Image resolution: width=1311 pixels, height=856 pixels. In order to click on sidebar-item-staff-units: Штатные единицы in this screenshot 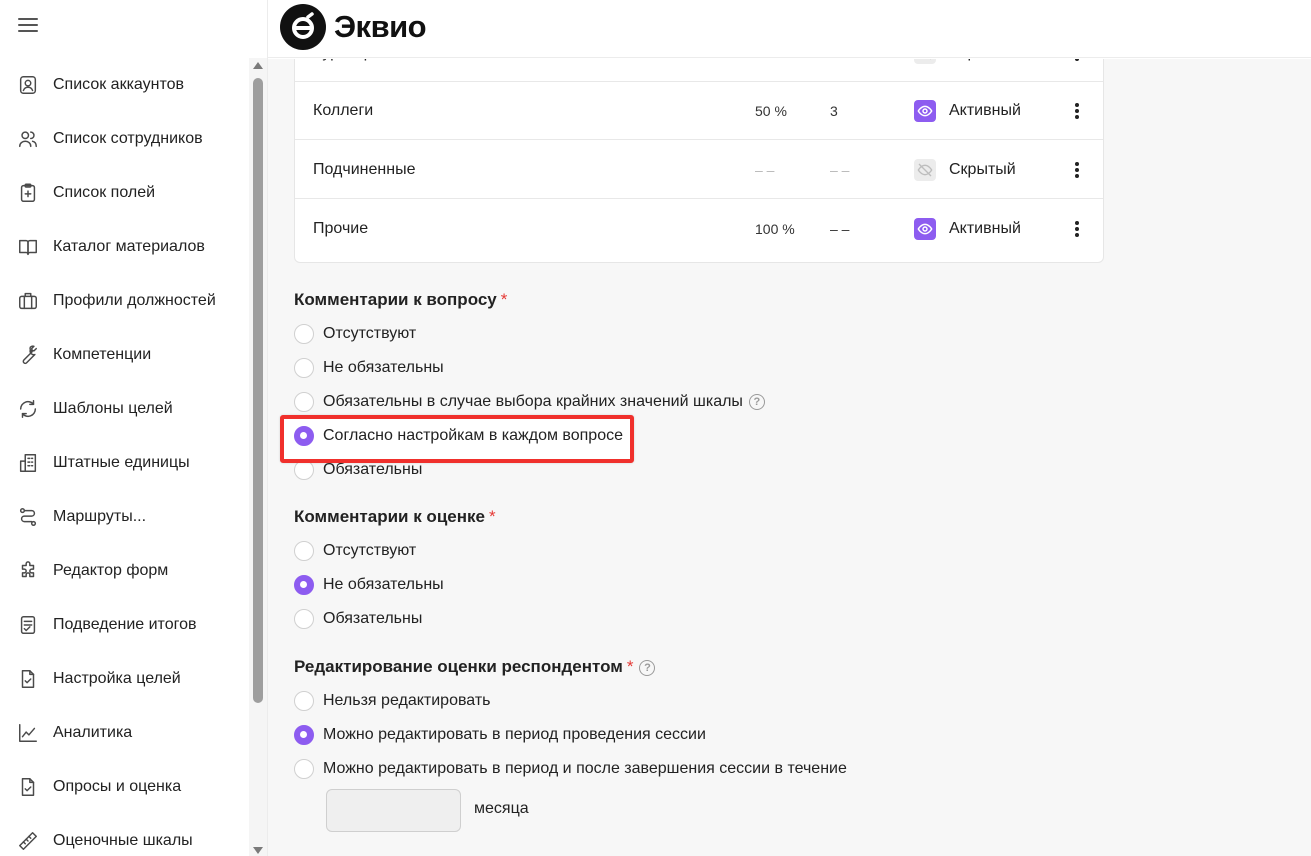, I will do `click(125, 463)`.